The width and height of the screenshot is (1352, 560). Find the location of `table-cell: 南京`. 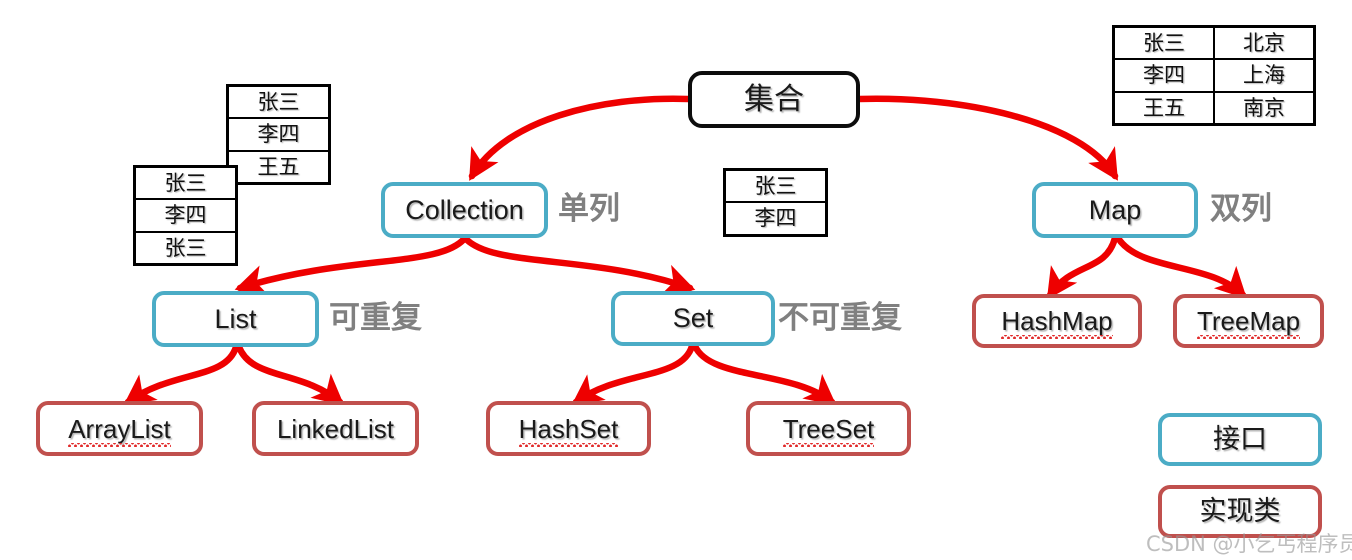

table-cell: 南京 is located at coordinates (1264, 108).